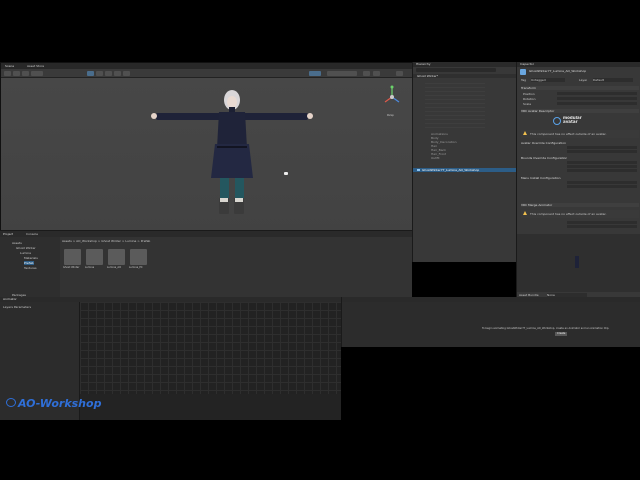 The width and height of the screenshot is (640, 480). I want to click on object-name-field: GhostWinter77_Lumina_AO_Workshop, so click(579, 71).